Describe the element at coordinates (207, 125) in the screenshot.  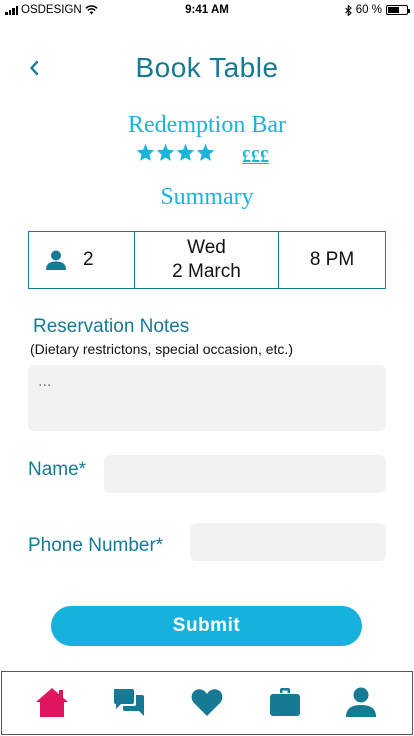
I see `venue-name: Redemption Bar` at that location.